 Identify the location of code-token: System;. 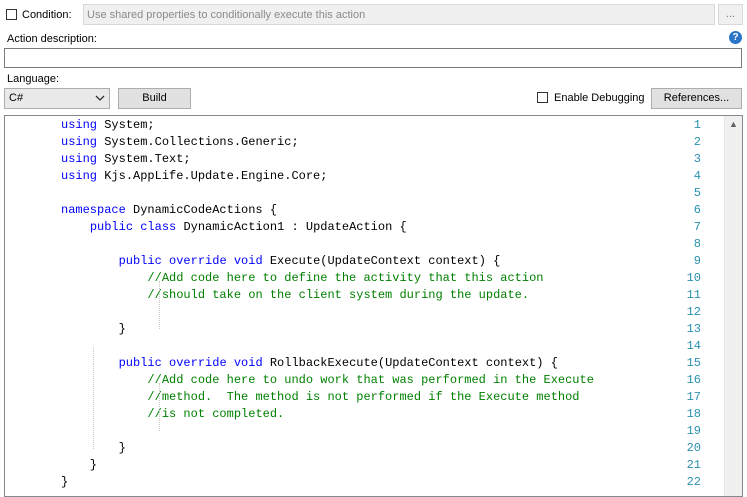
(126, 125).